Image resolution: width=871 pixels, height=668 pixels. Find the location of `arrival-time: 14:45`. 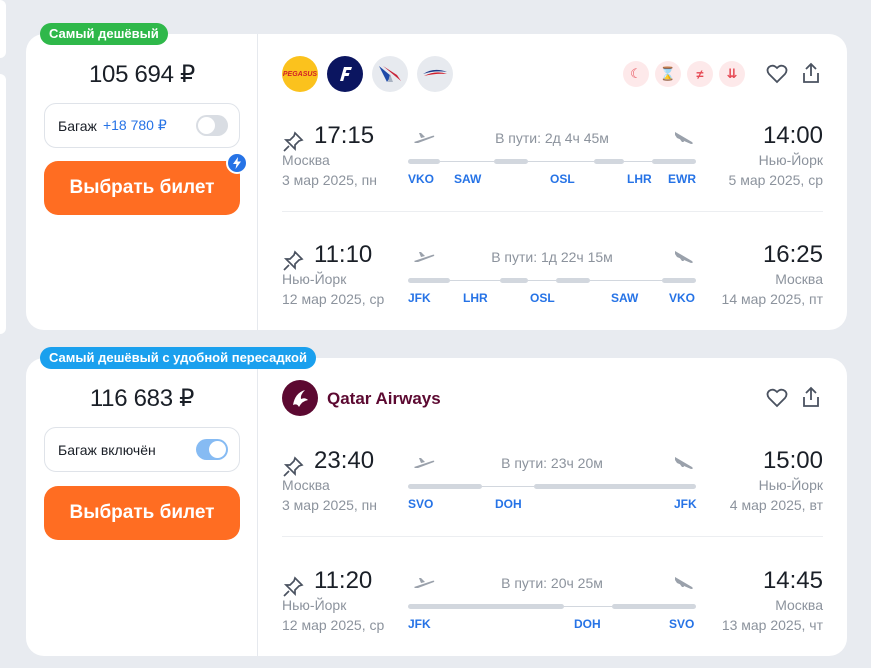

arrival-time: 14:45 is located at coordinates (792, 580).